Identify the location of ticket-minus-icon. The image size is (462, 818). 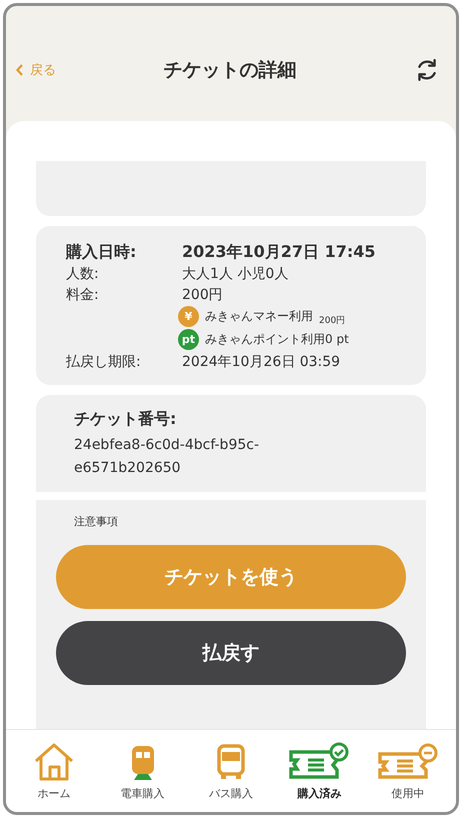
(407, 762).